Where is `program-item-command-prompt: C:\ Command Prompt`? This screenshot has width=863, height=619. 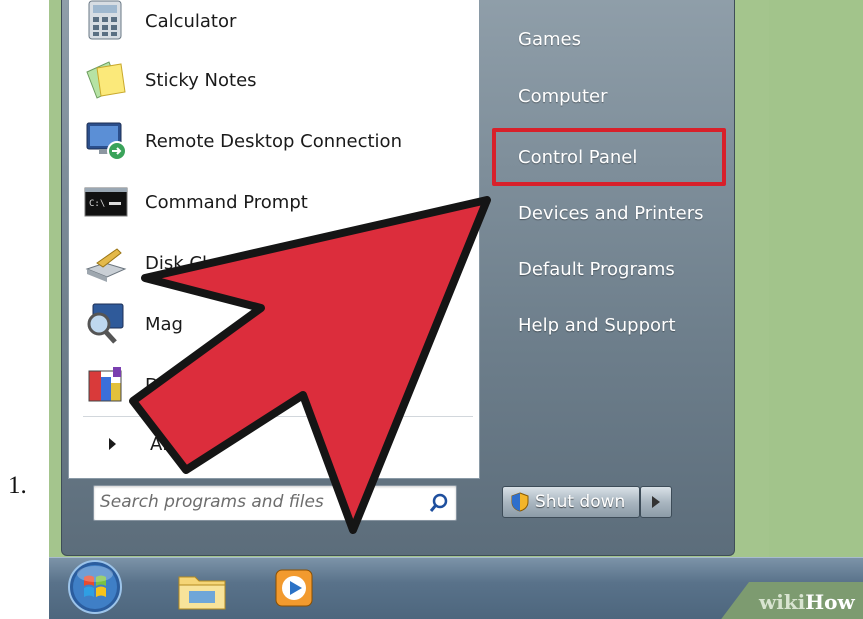
program-item-command-prompt: C:\ Command Prompt is located at coordinates (195, 202).